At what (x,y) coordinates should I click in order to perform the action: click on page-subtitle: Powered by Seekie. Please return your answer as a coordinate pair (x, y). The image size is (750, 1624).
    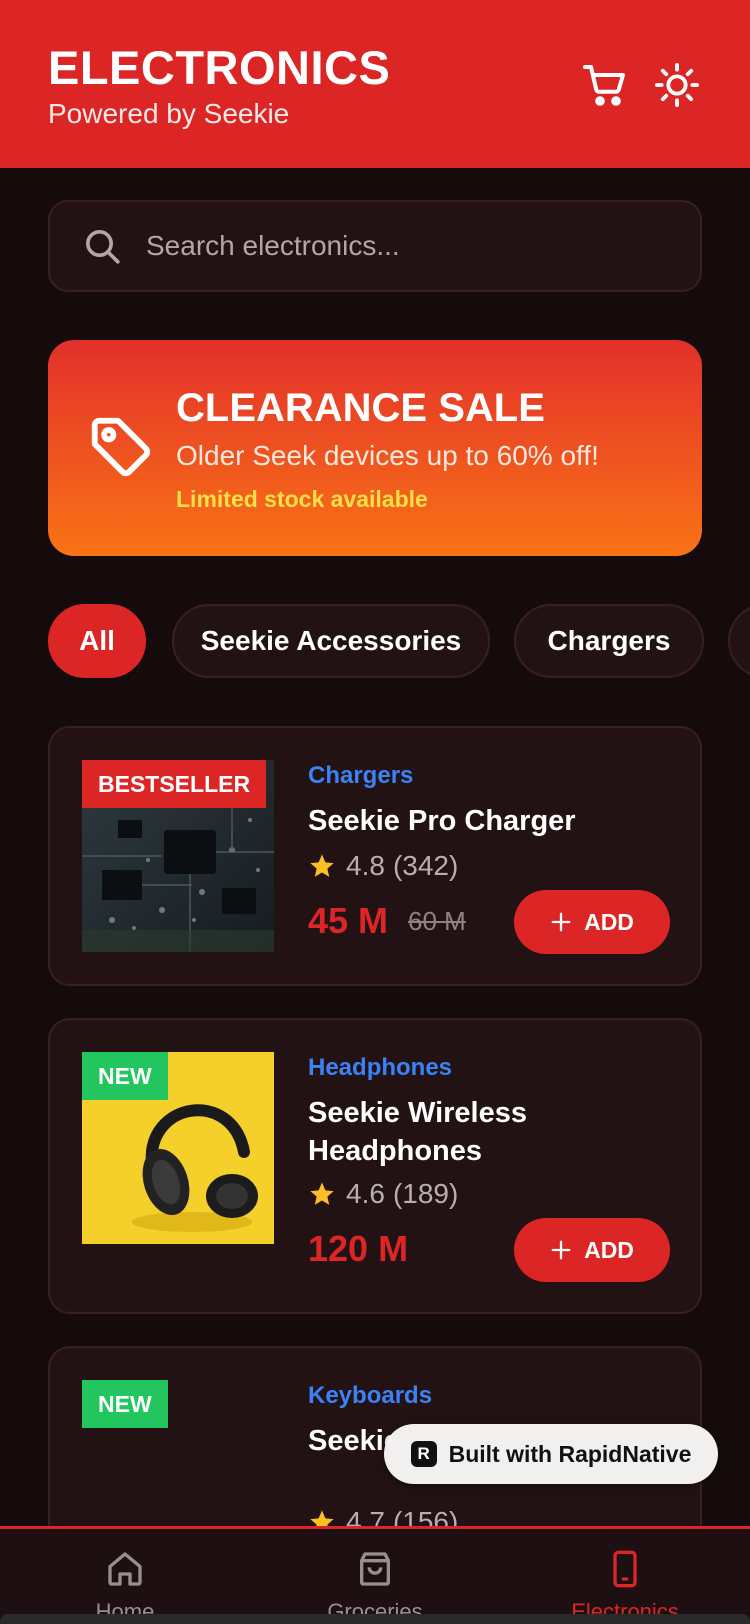
    Looking at the image, I should click on (169, 113).